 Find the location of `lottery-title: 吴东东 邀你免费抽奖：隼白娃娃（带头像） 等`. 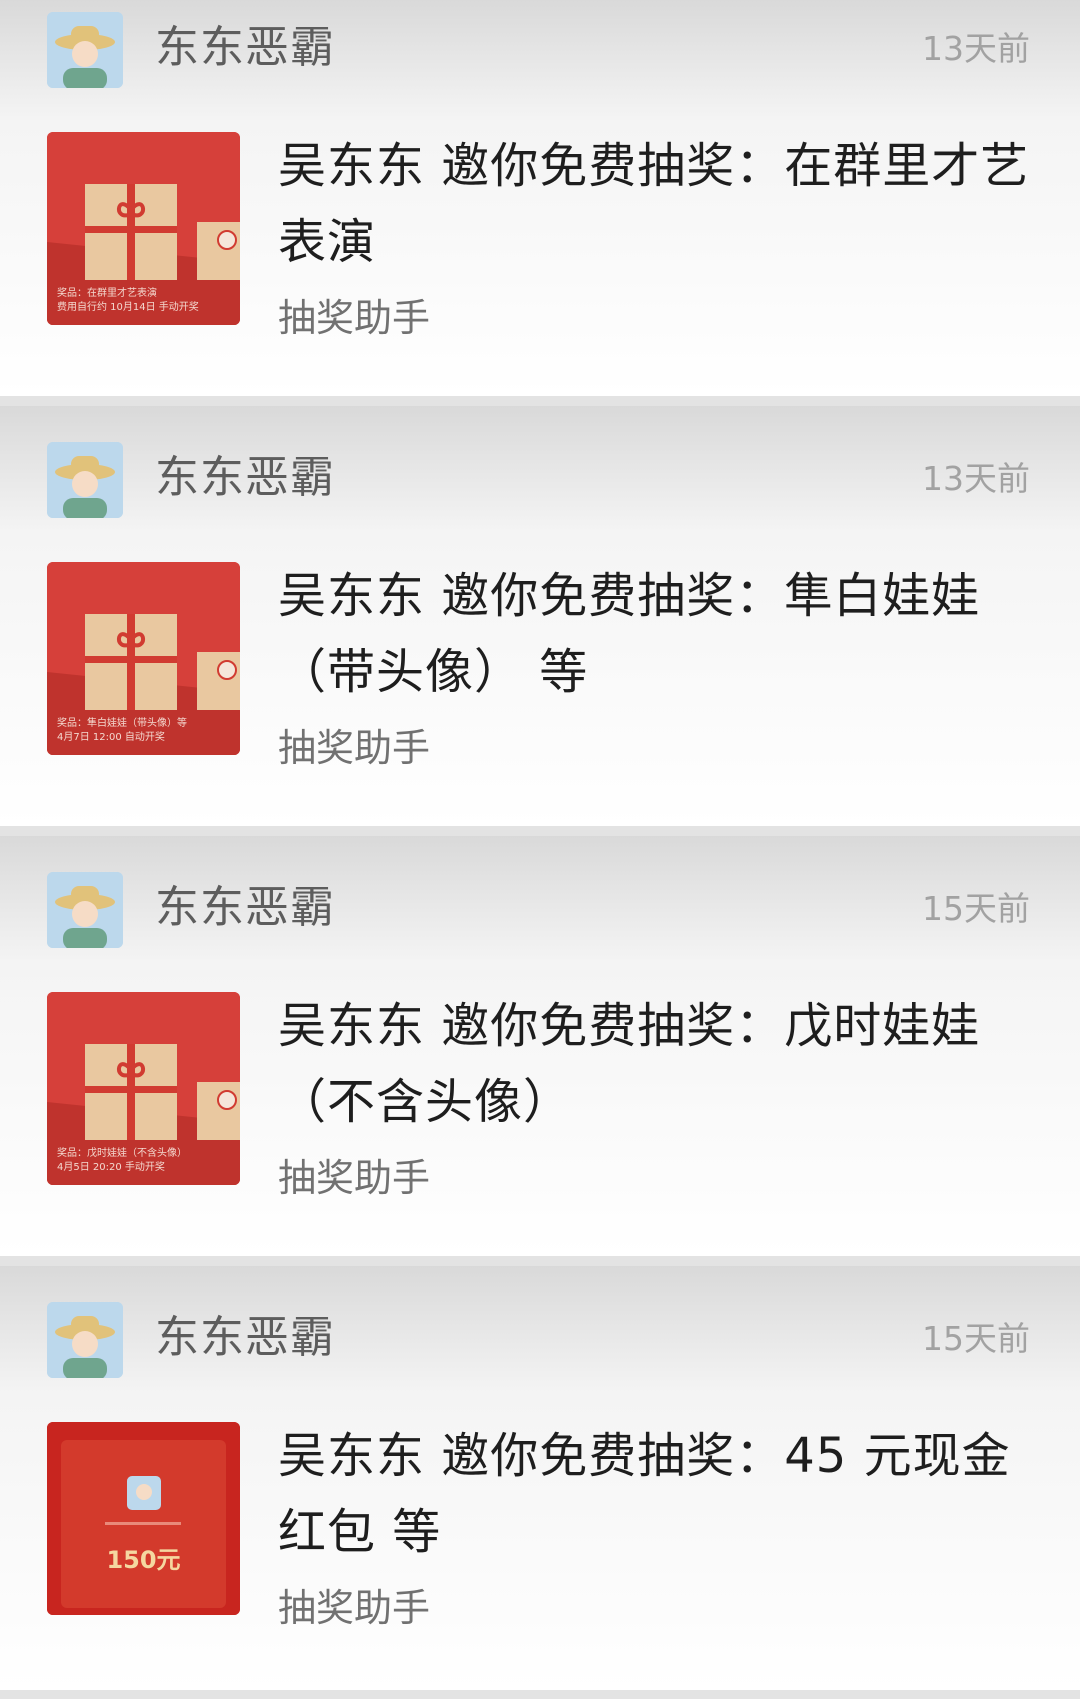

lottery-title: 吴东东 邀你免费抽奖：隼白娃娃（带头像） 等 is located at coordinates (658, 634).